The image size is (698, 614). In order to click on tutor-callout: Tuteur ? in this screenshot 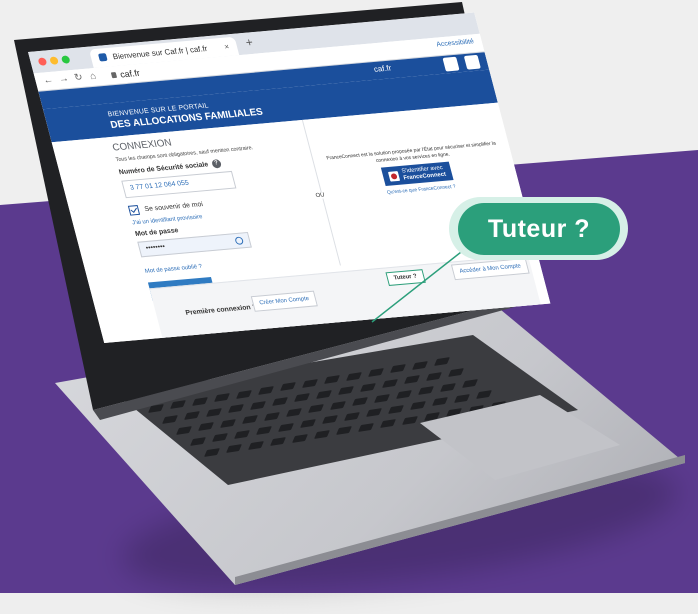, I will do `click(539, 229)`.